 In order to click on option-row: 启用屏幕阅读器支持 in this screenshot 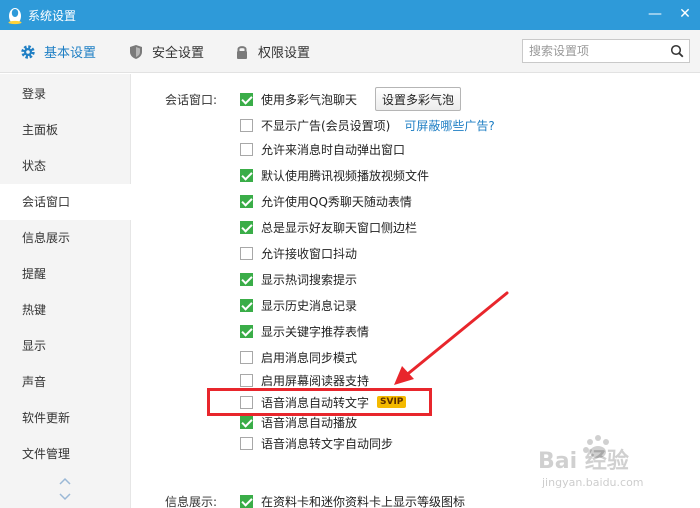, I will do `click(304, 380)`.